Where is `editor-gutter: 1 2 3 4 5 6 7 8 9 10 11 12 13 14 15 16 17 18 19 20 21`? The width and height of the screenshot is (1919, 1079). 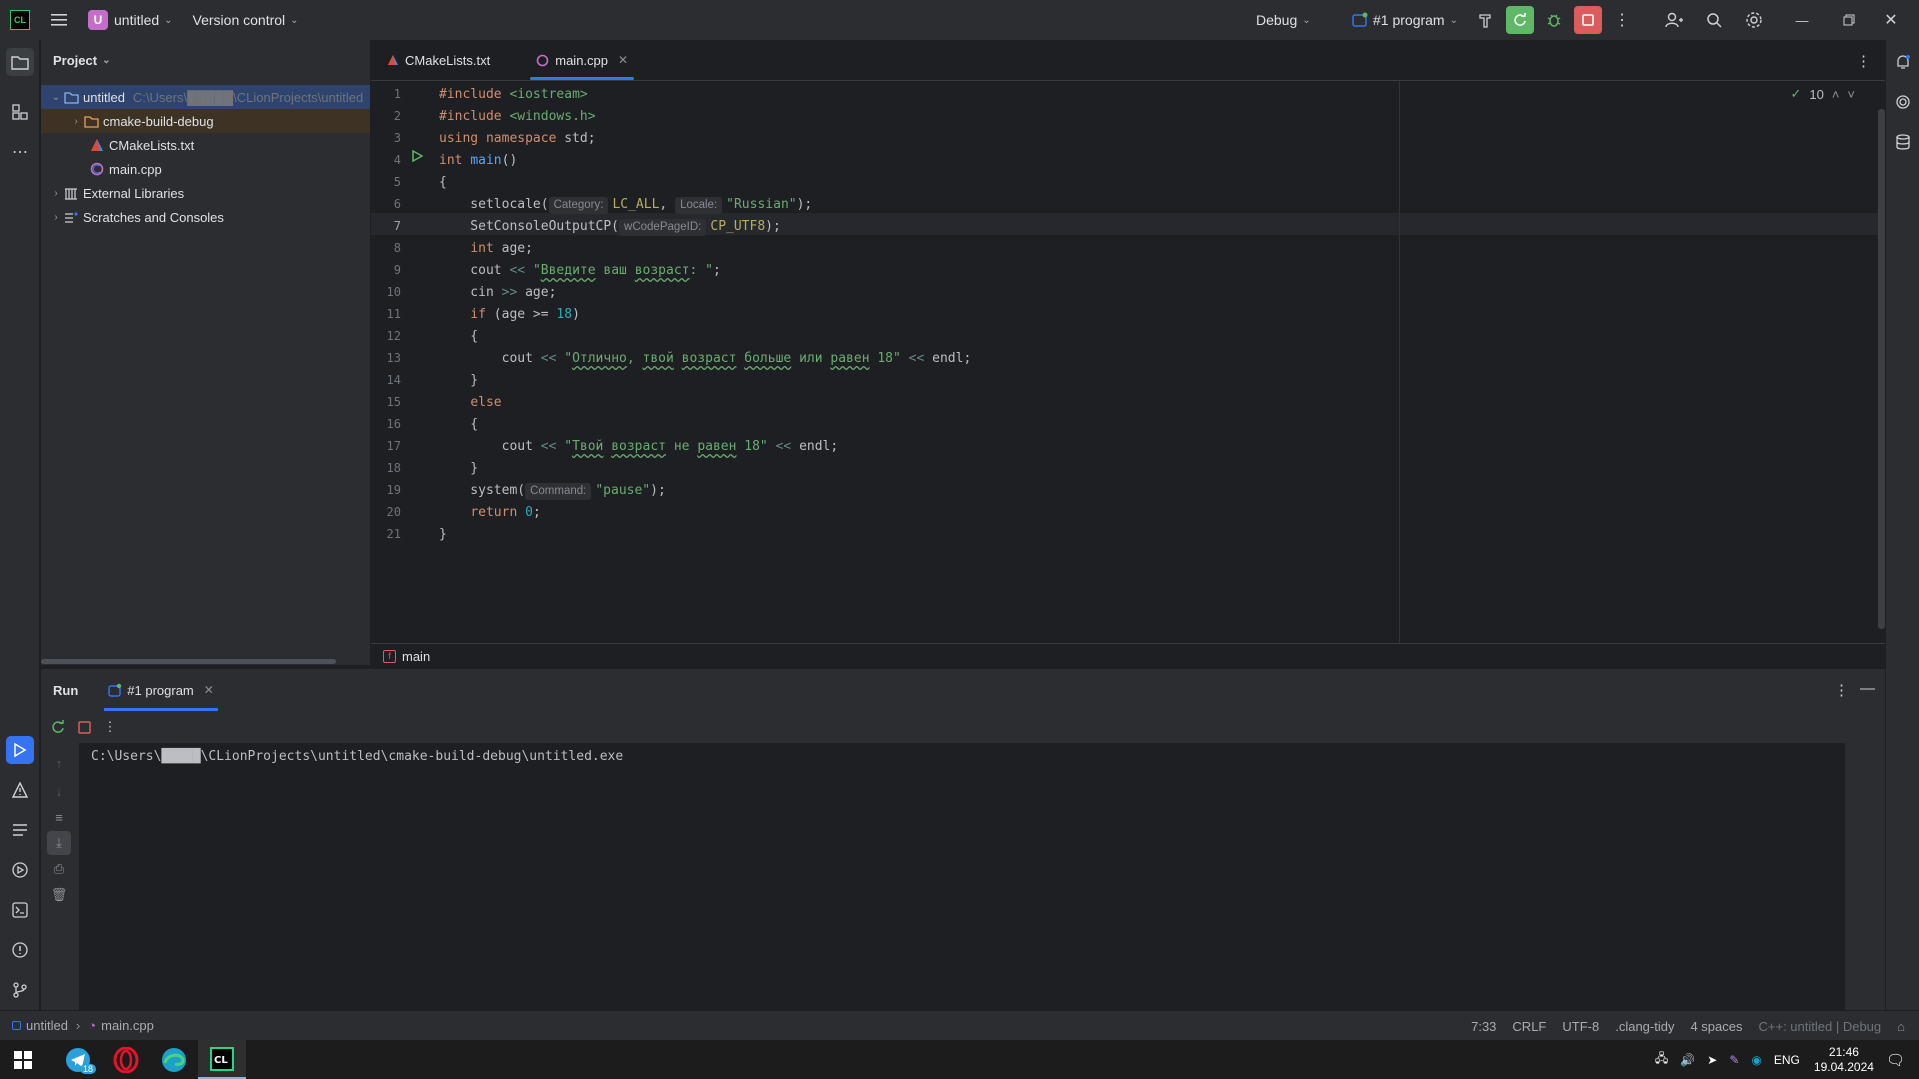 editor-gutter: 1 2 3 4 5 6 7 8 9 10 11 12 13 14 15 16 17 18 19 20 21 is located at coordinates (406, 362).